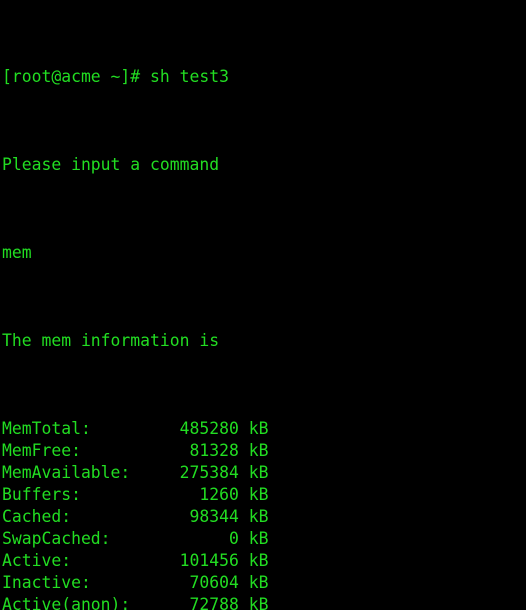 The width and height of the screenshot is (526, 610). What do you see at coordinates (214, 602) in the screenshot?
I see `meminfo-value: 72788` at bounding box center [214, 602].